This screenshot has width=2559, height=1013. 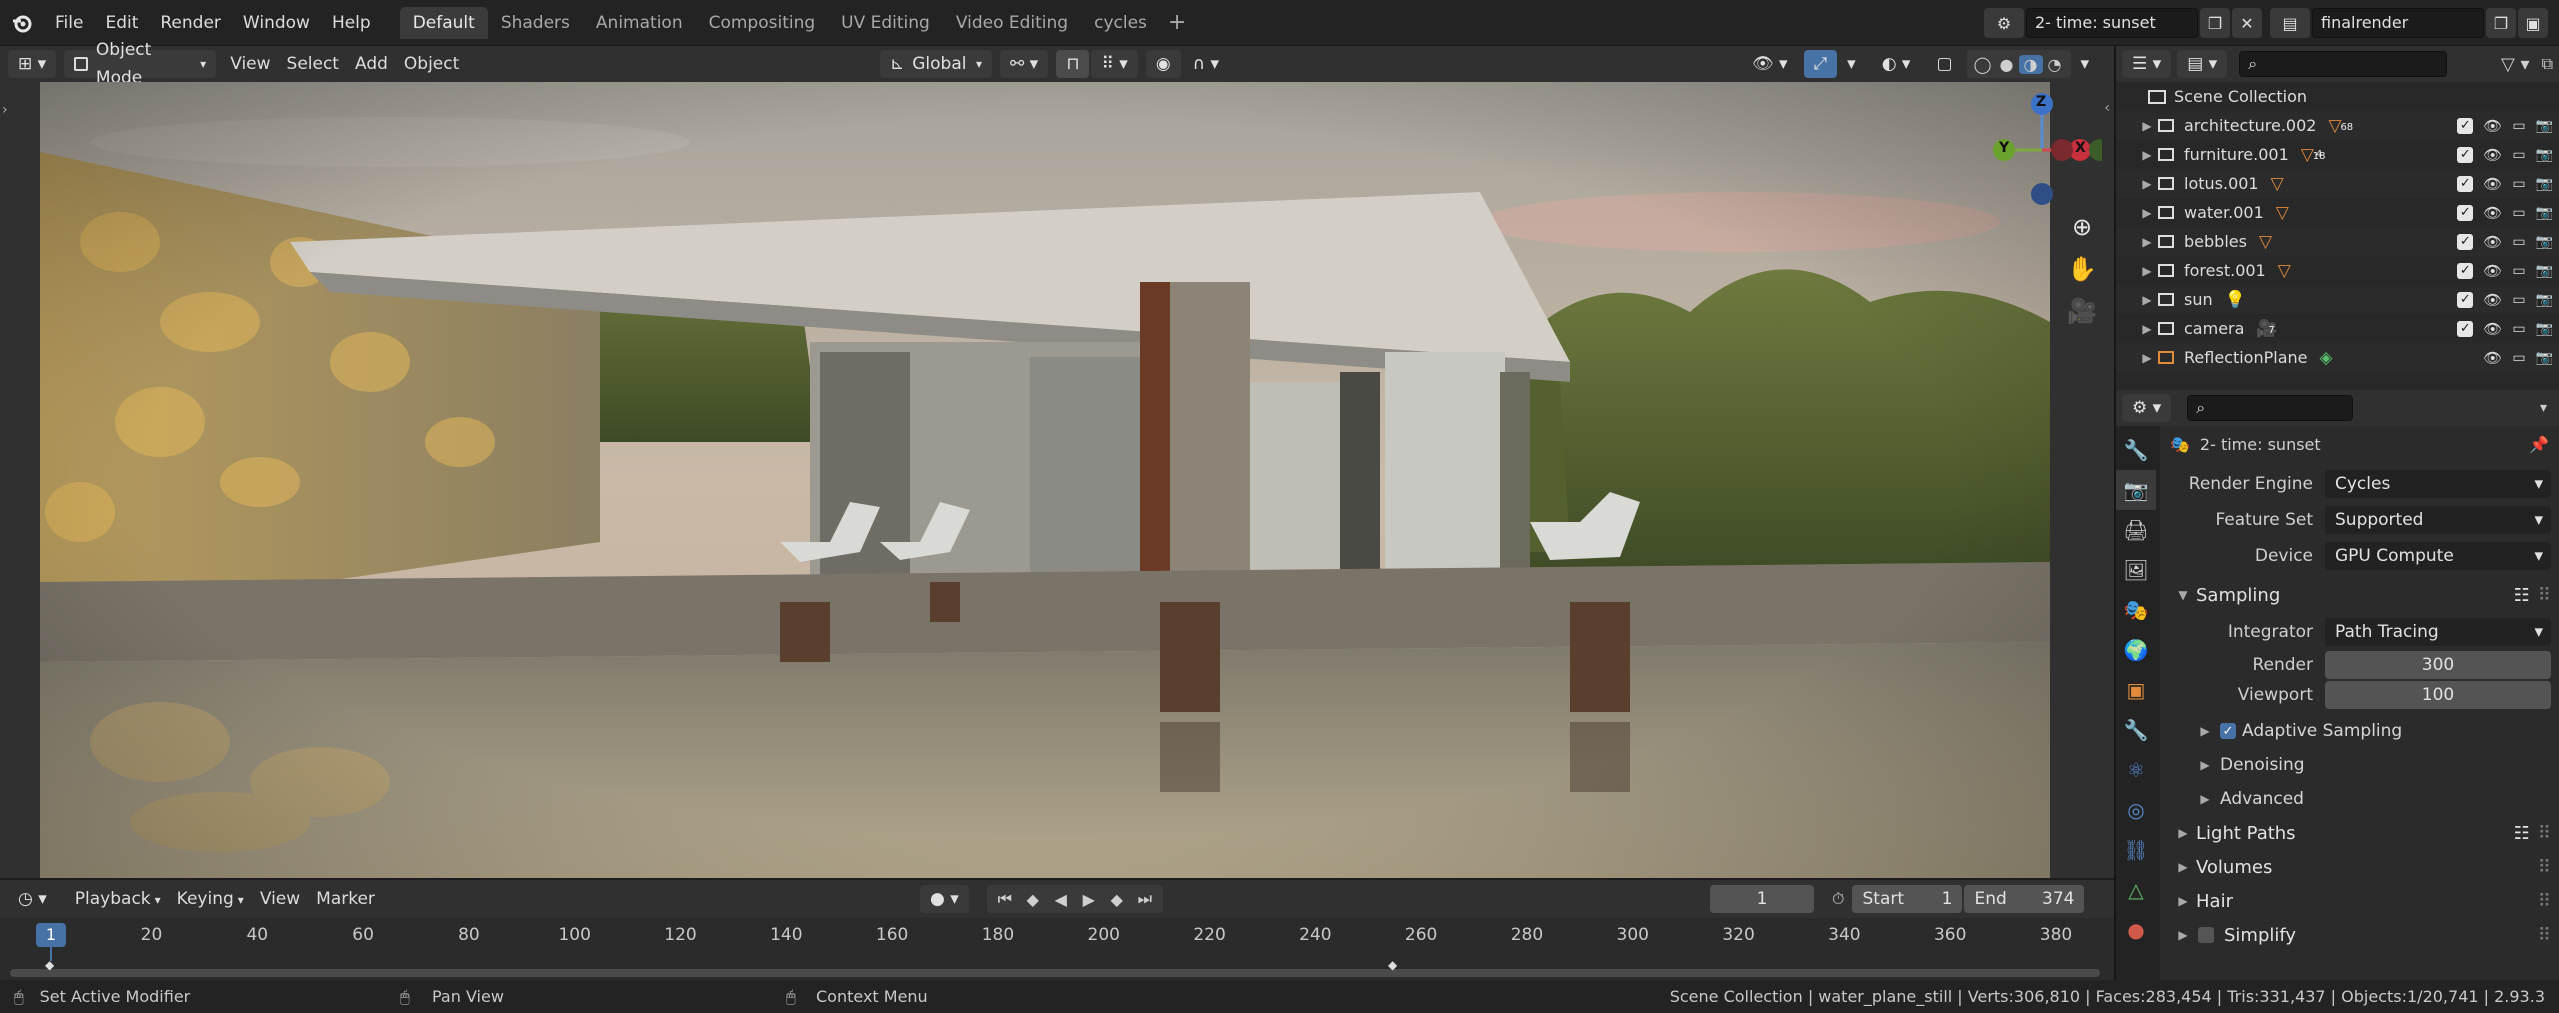 What do you see at coordinates (1896, 64) in the screenshot?
I see `overlay-icon: ◐ ▾` at bounding box center [1896, 64].